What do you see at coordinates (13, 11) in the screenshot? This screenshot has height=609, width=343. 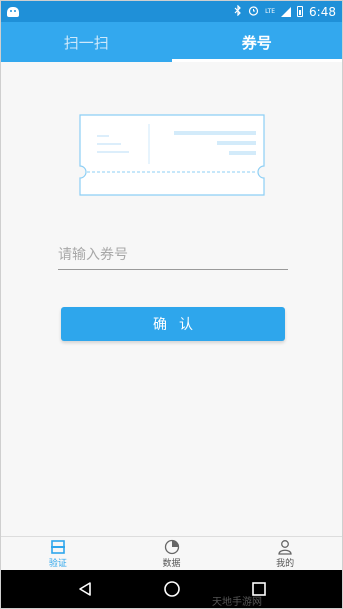 I see `android-icon` at bounding box center [13, 11].